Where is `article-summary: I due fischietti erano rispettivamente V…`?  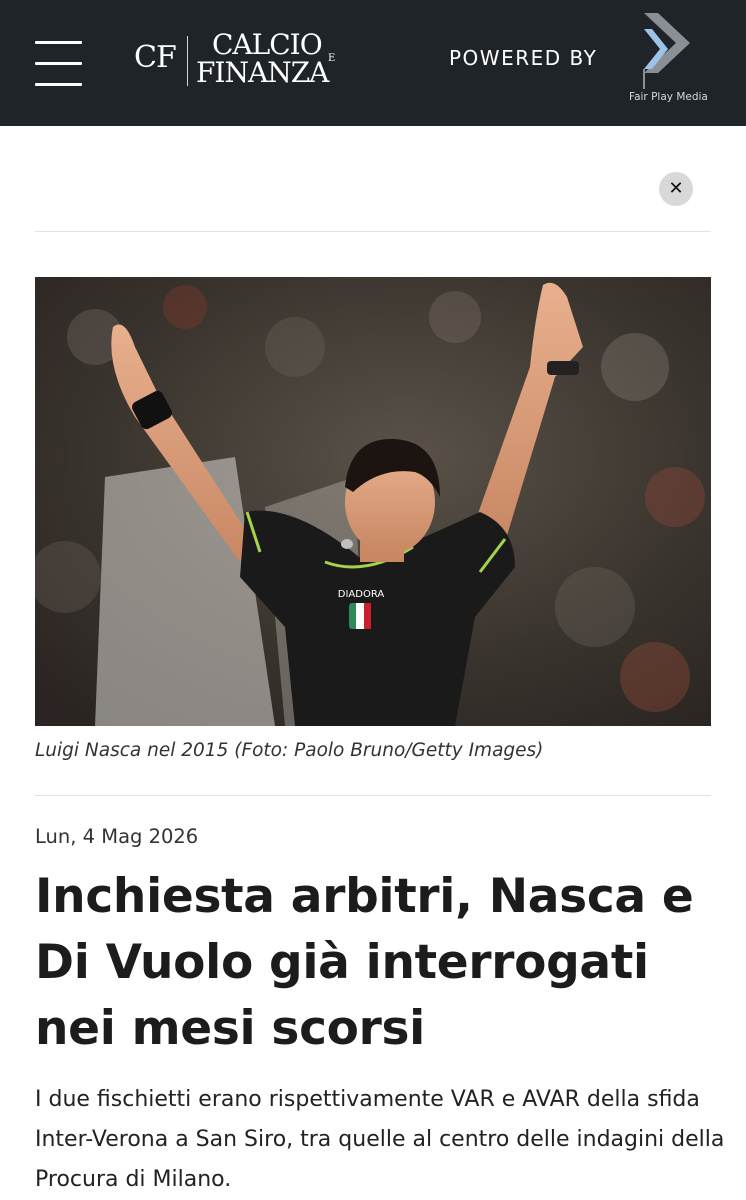 article-summary: I due fischietti erano rispettivamente V… is located at coordinates (380, 1139).